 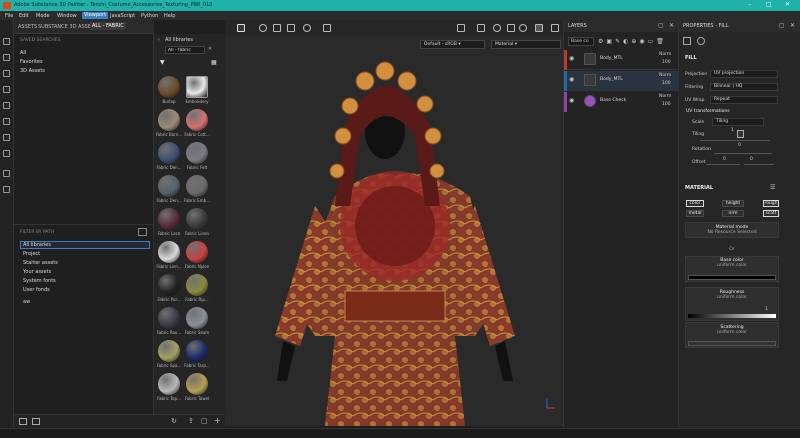 I want to click on tab-assets: ASSETS, so click(x=27, y=27).